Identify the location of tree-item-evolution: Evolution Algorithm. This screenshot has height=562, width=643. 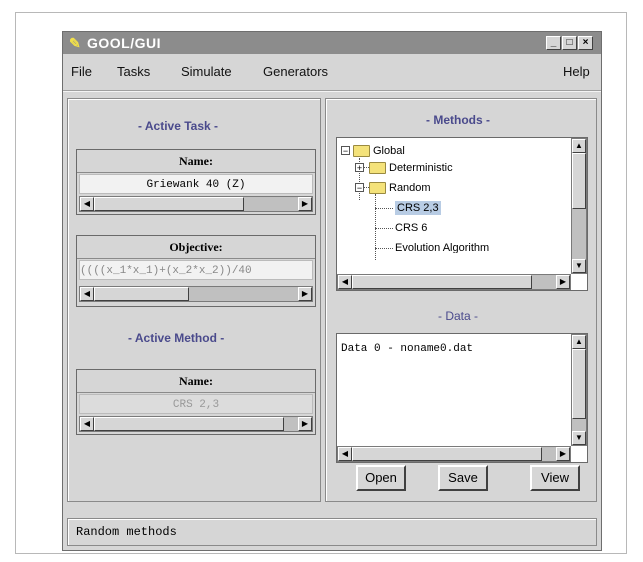
(442, 247).